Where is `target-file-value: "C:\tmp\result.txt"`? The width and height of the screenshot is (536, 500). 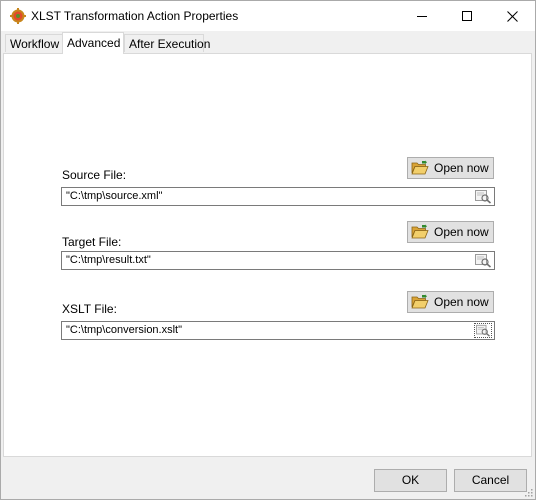 target-file-value: "C:\tmp\result.txt" is located at coordinates (108, 260).